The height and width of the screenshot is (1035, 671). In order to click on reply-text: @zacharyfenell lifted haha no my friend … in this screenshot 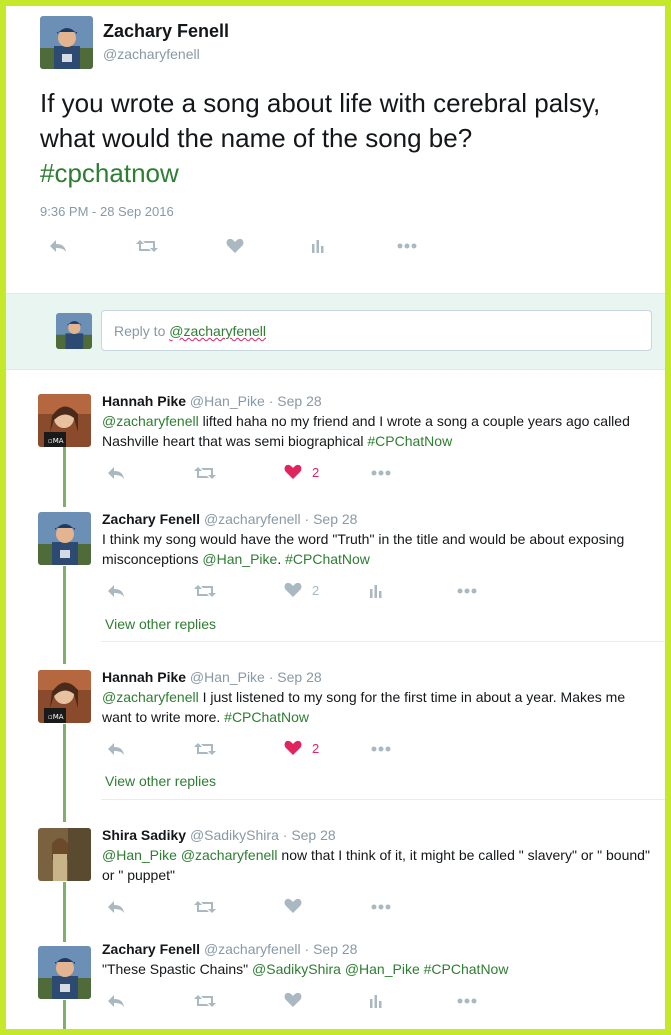, I will do `click(377, 431)`.